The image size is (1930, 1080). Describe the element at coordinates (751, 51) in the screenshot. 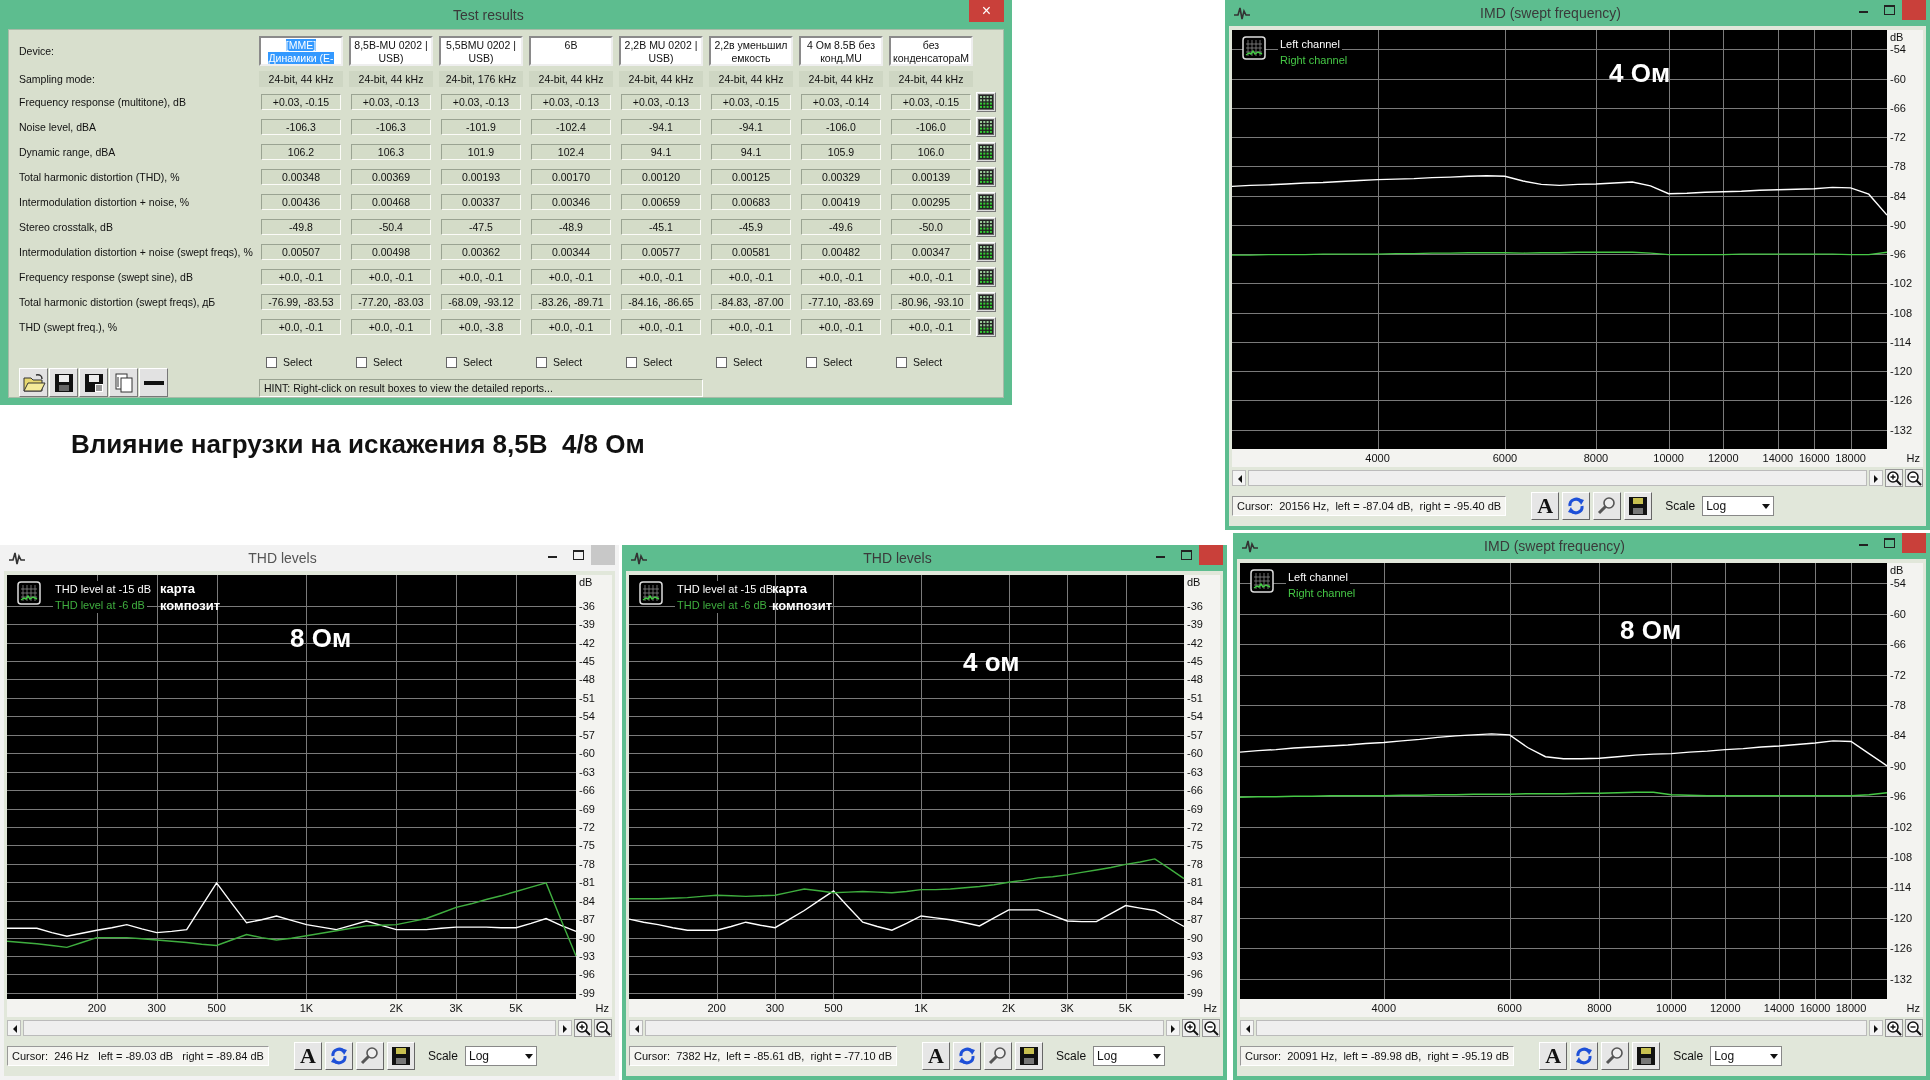

I see `device-name-field: 2,2в уменьшил емкость` at that location.